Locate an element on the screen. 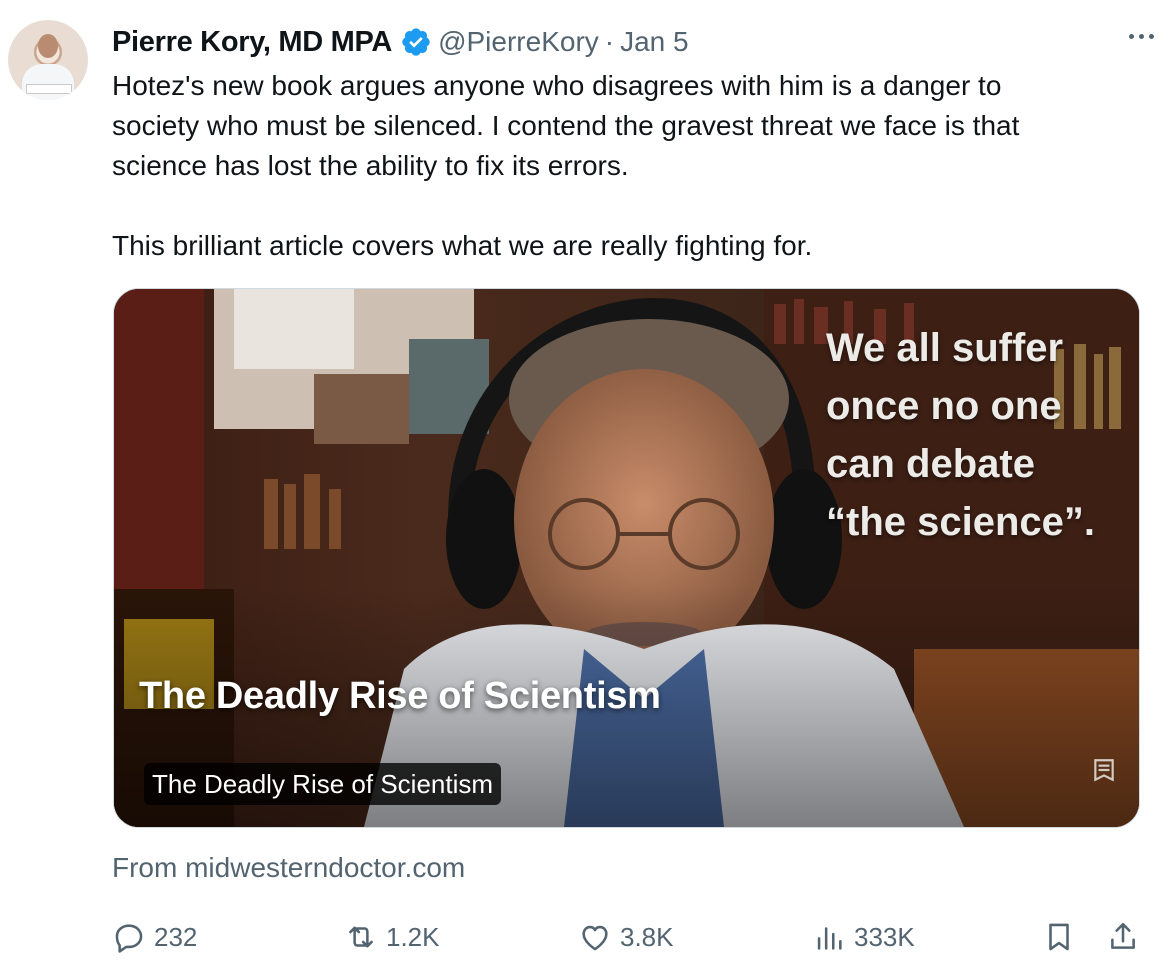 Image resolution: width=1170 pixels, height=976 pixels. verified-badge-icon is located at coordinates (416, 42).